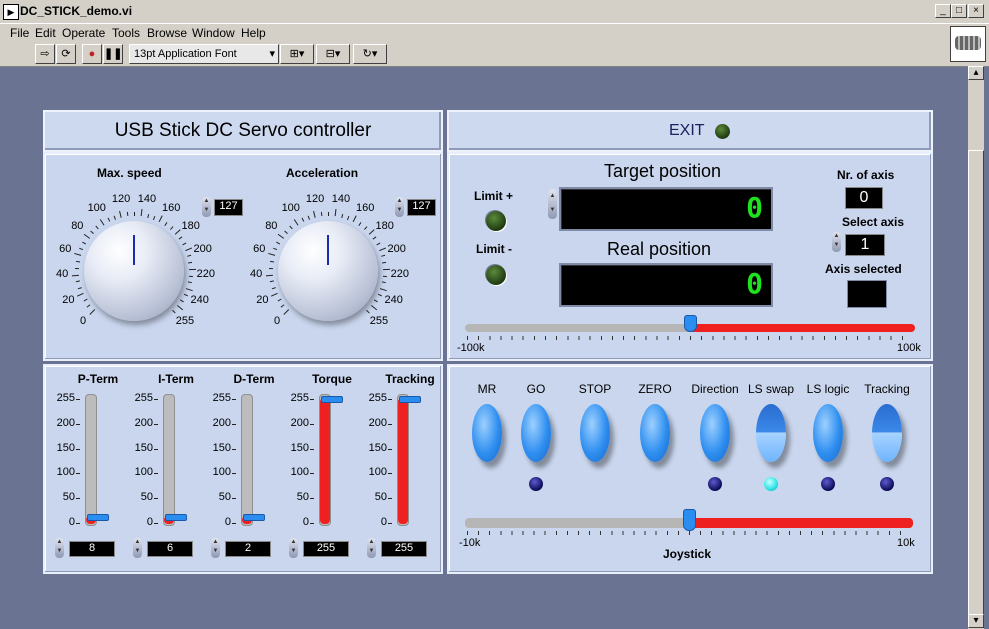 The image size is (989, 629). I want to click on reorder-icon: ↻▾, so click(370, 54).